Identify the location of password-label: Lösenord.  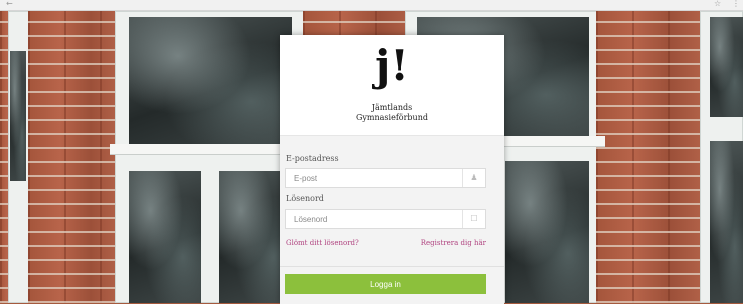
(305, 198).